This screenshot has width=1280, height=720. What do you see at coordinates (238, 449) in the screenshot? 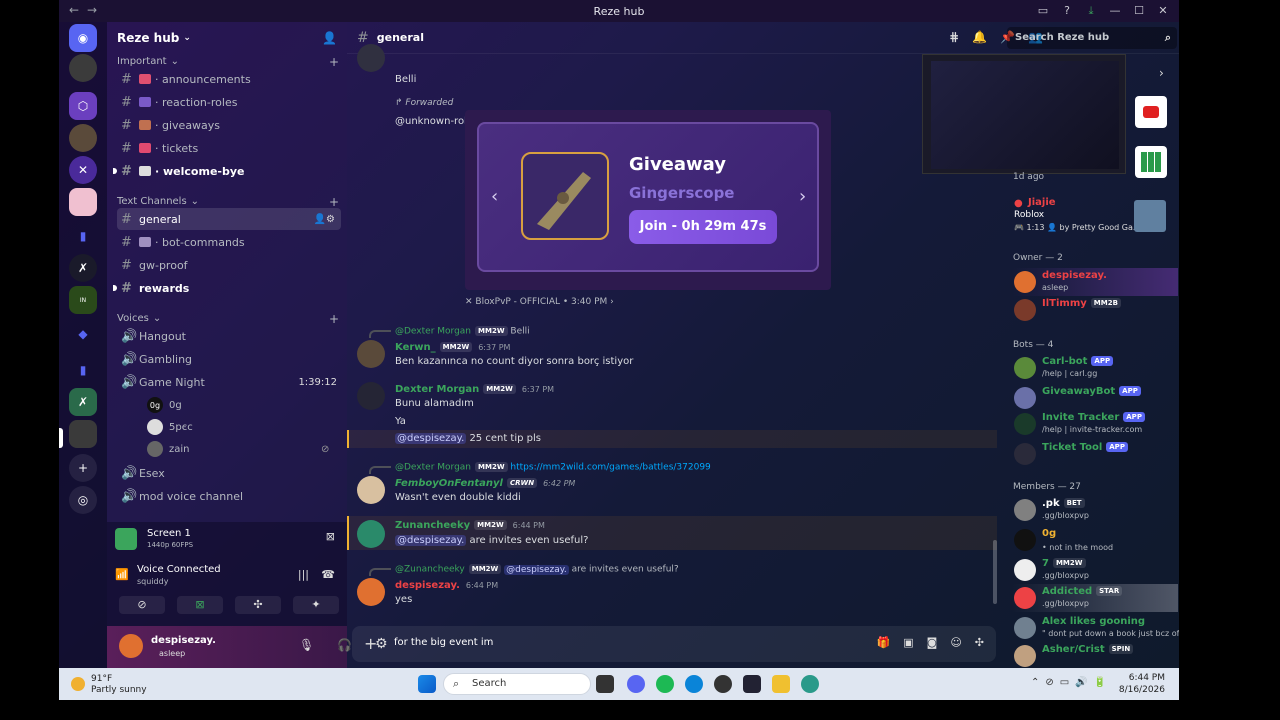
I see `voice-user: zain ⊘` at bounding box center [238, 449].